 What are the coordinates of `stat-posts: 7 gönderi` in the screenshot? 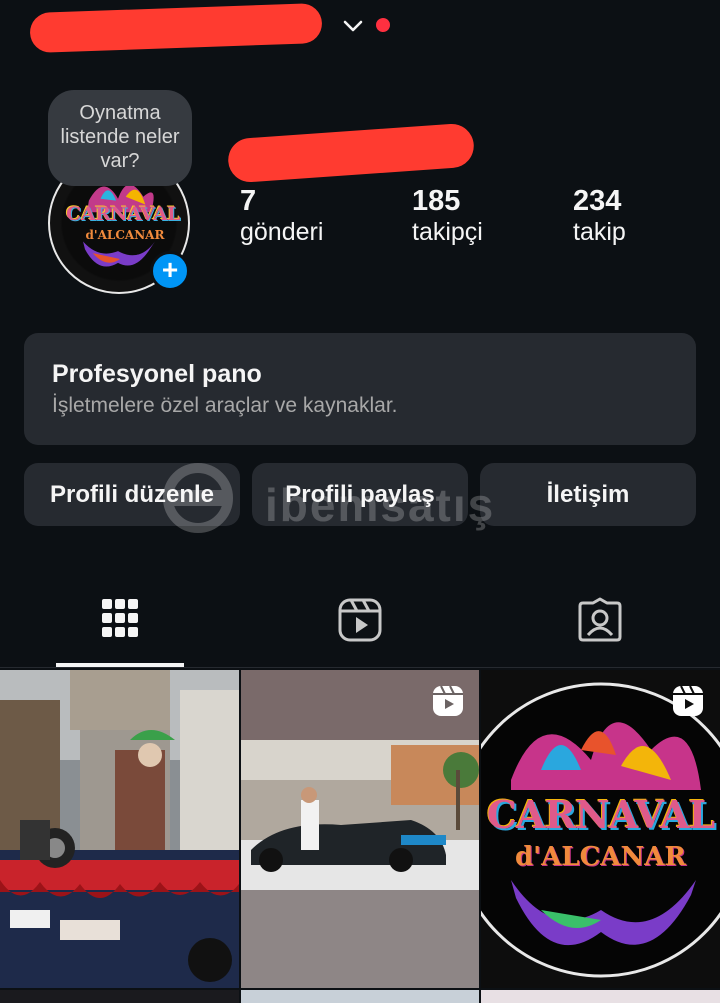 It's located at (281, 216).